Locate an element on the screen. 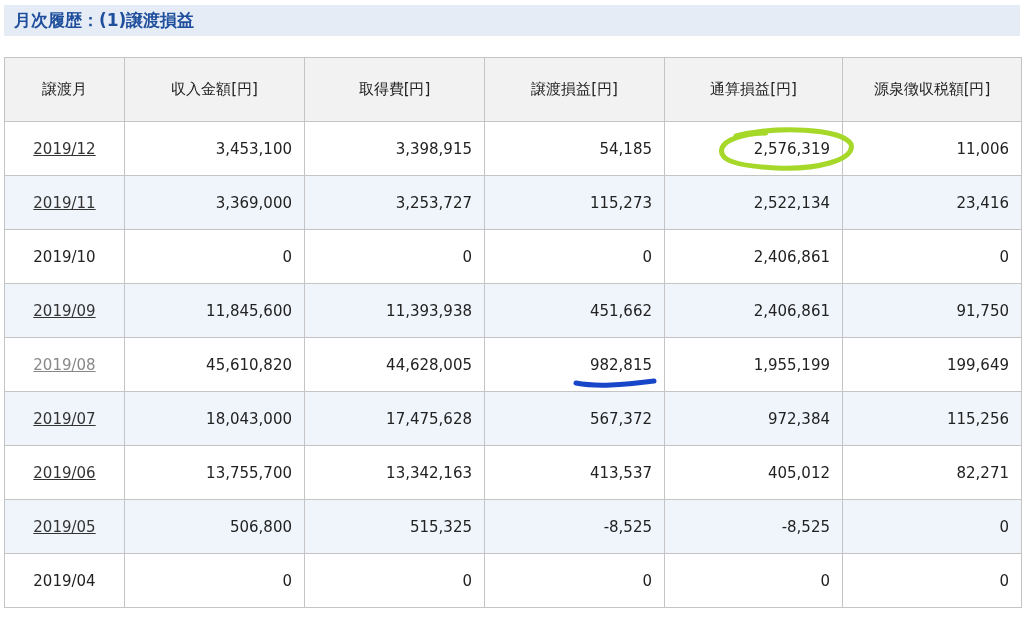  amount-cell: 1,955,199 is located at coordinates (753, 364).